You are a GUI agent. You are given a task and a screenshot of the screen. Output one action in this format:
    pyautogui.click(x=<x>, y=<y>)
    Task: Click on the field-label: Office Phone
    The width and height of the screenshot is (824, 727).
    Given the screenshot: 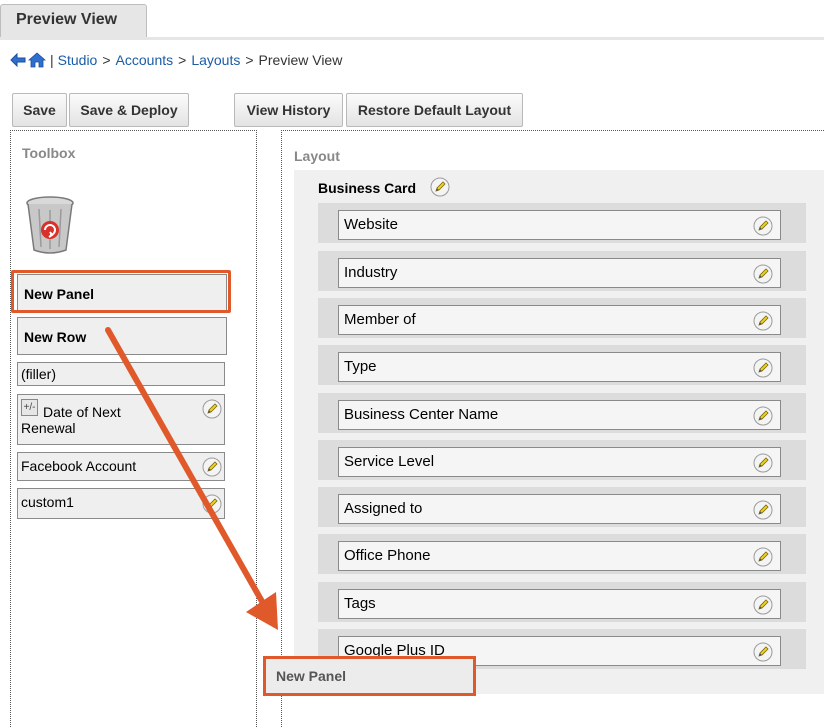 What is the action you would take?
    pyautogui.click(x=387, y=555)
    